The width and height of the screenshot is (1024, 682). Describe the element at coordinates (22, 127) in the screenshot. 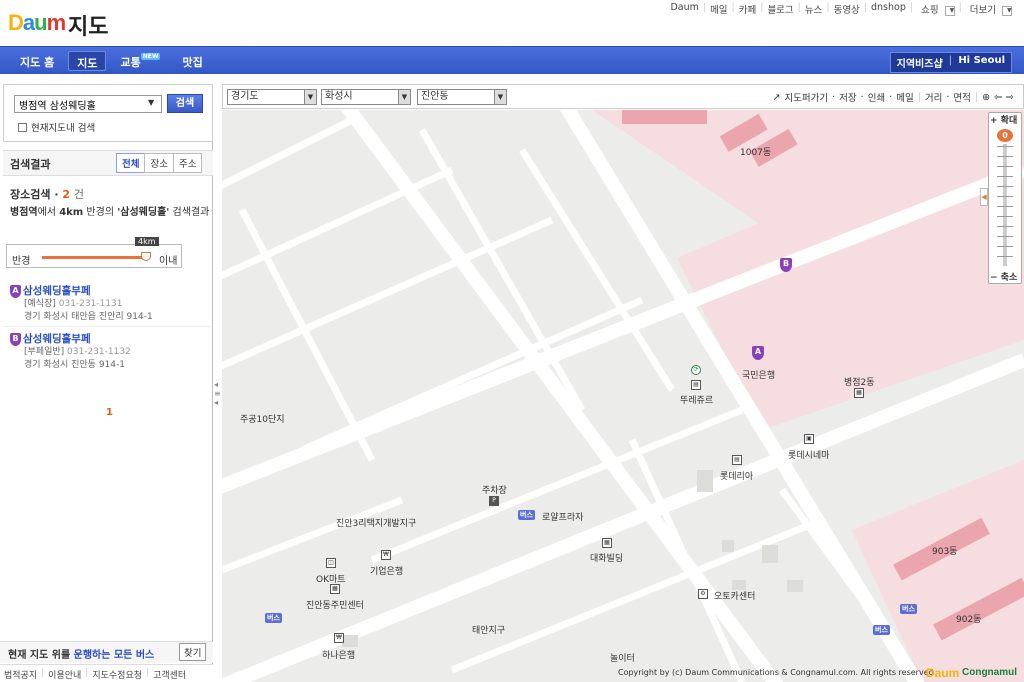

I see `search-in-map-checkbox` at that location.